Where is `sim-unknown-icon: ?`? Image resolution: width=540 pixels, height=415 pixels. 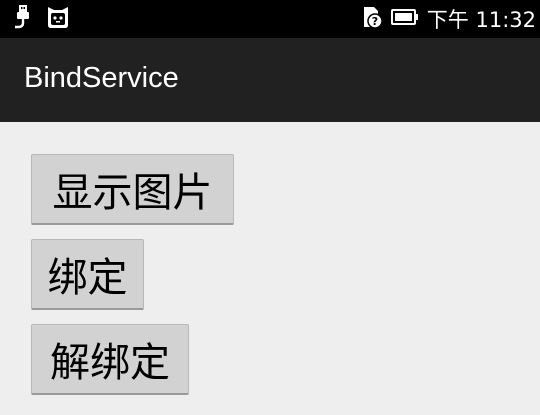
sim-unknown-icon: ? is located at coordinates (372, 19).